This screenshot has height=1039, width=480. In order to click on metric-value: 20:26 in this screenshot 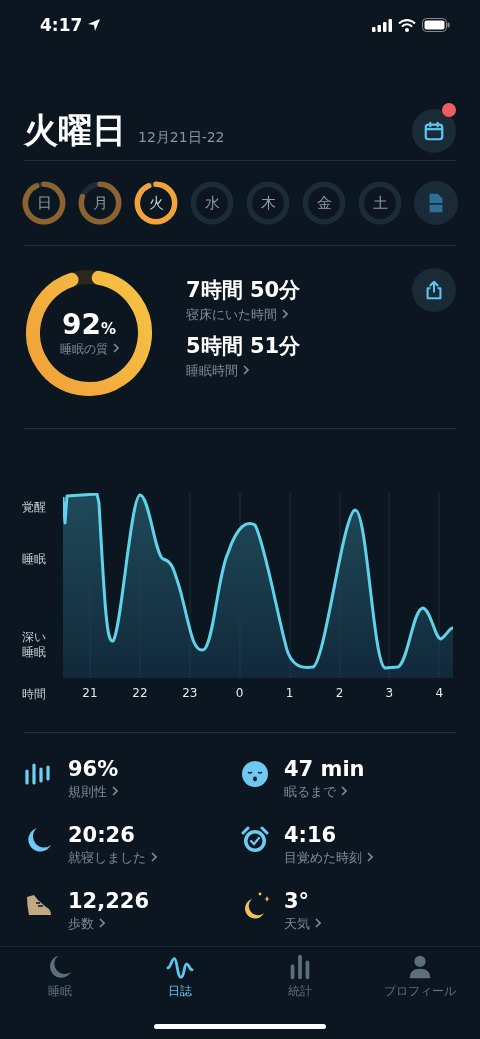, I will do `click(102, 835)`.